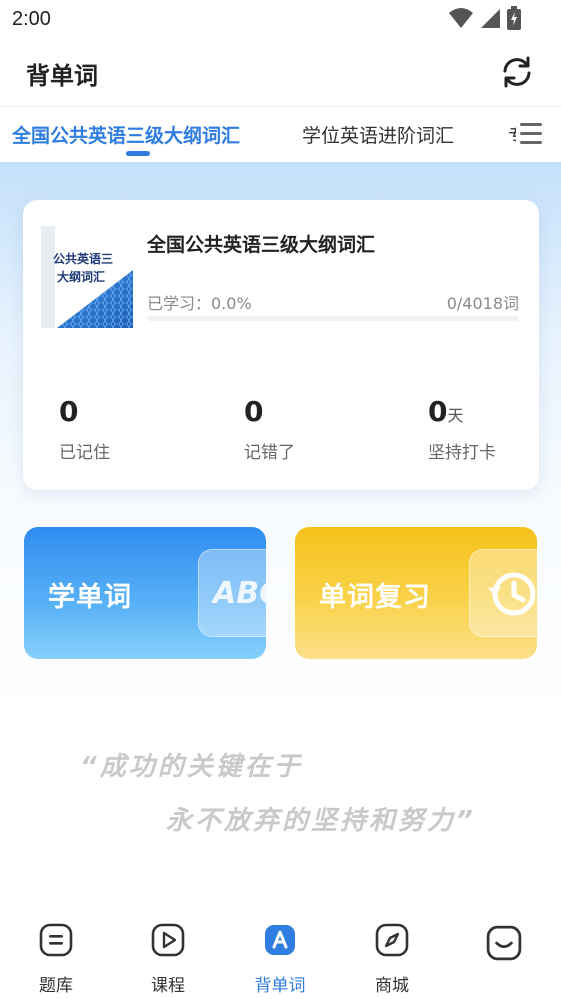  What do you see at coordinates (378, 134) in the screenshot?
I see `tab-degree-english-vocabulary: 学位英语进阶词汇` at bounding box center [378, 134].